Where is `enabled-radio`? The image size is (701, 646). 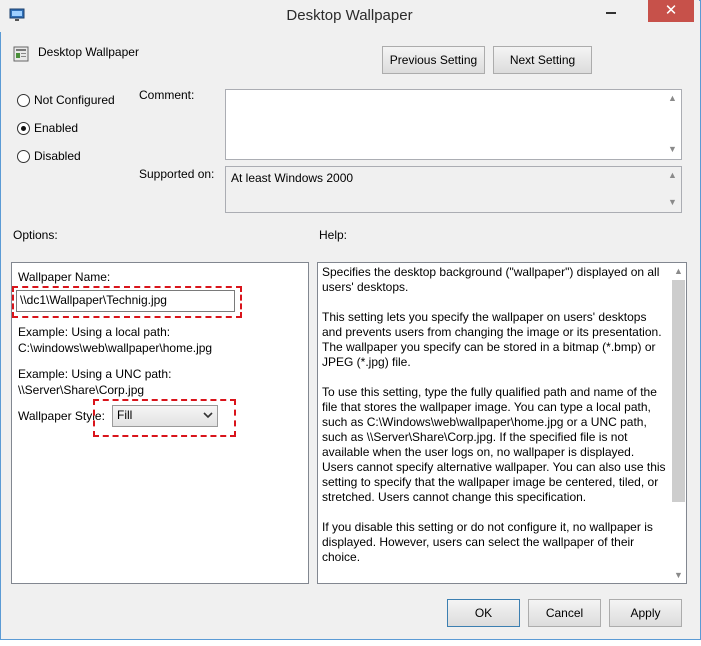 enabled-radio is located at coordinates (23, 128).